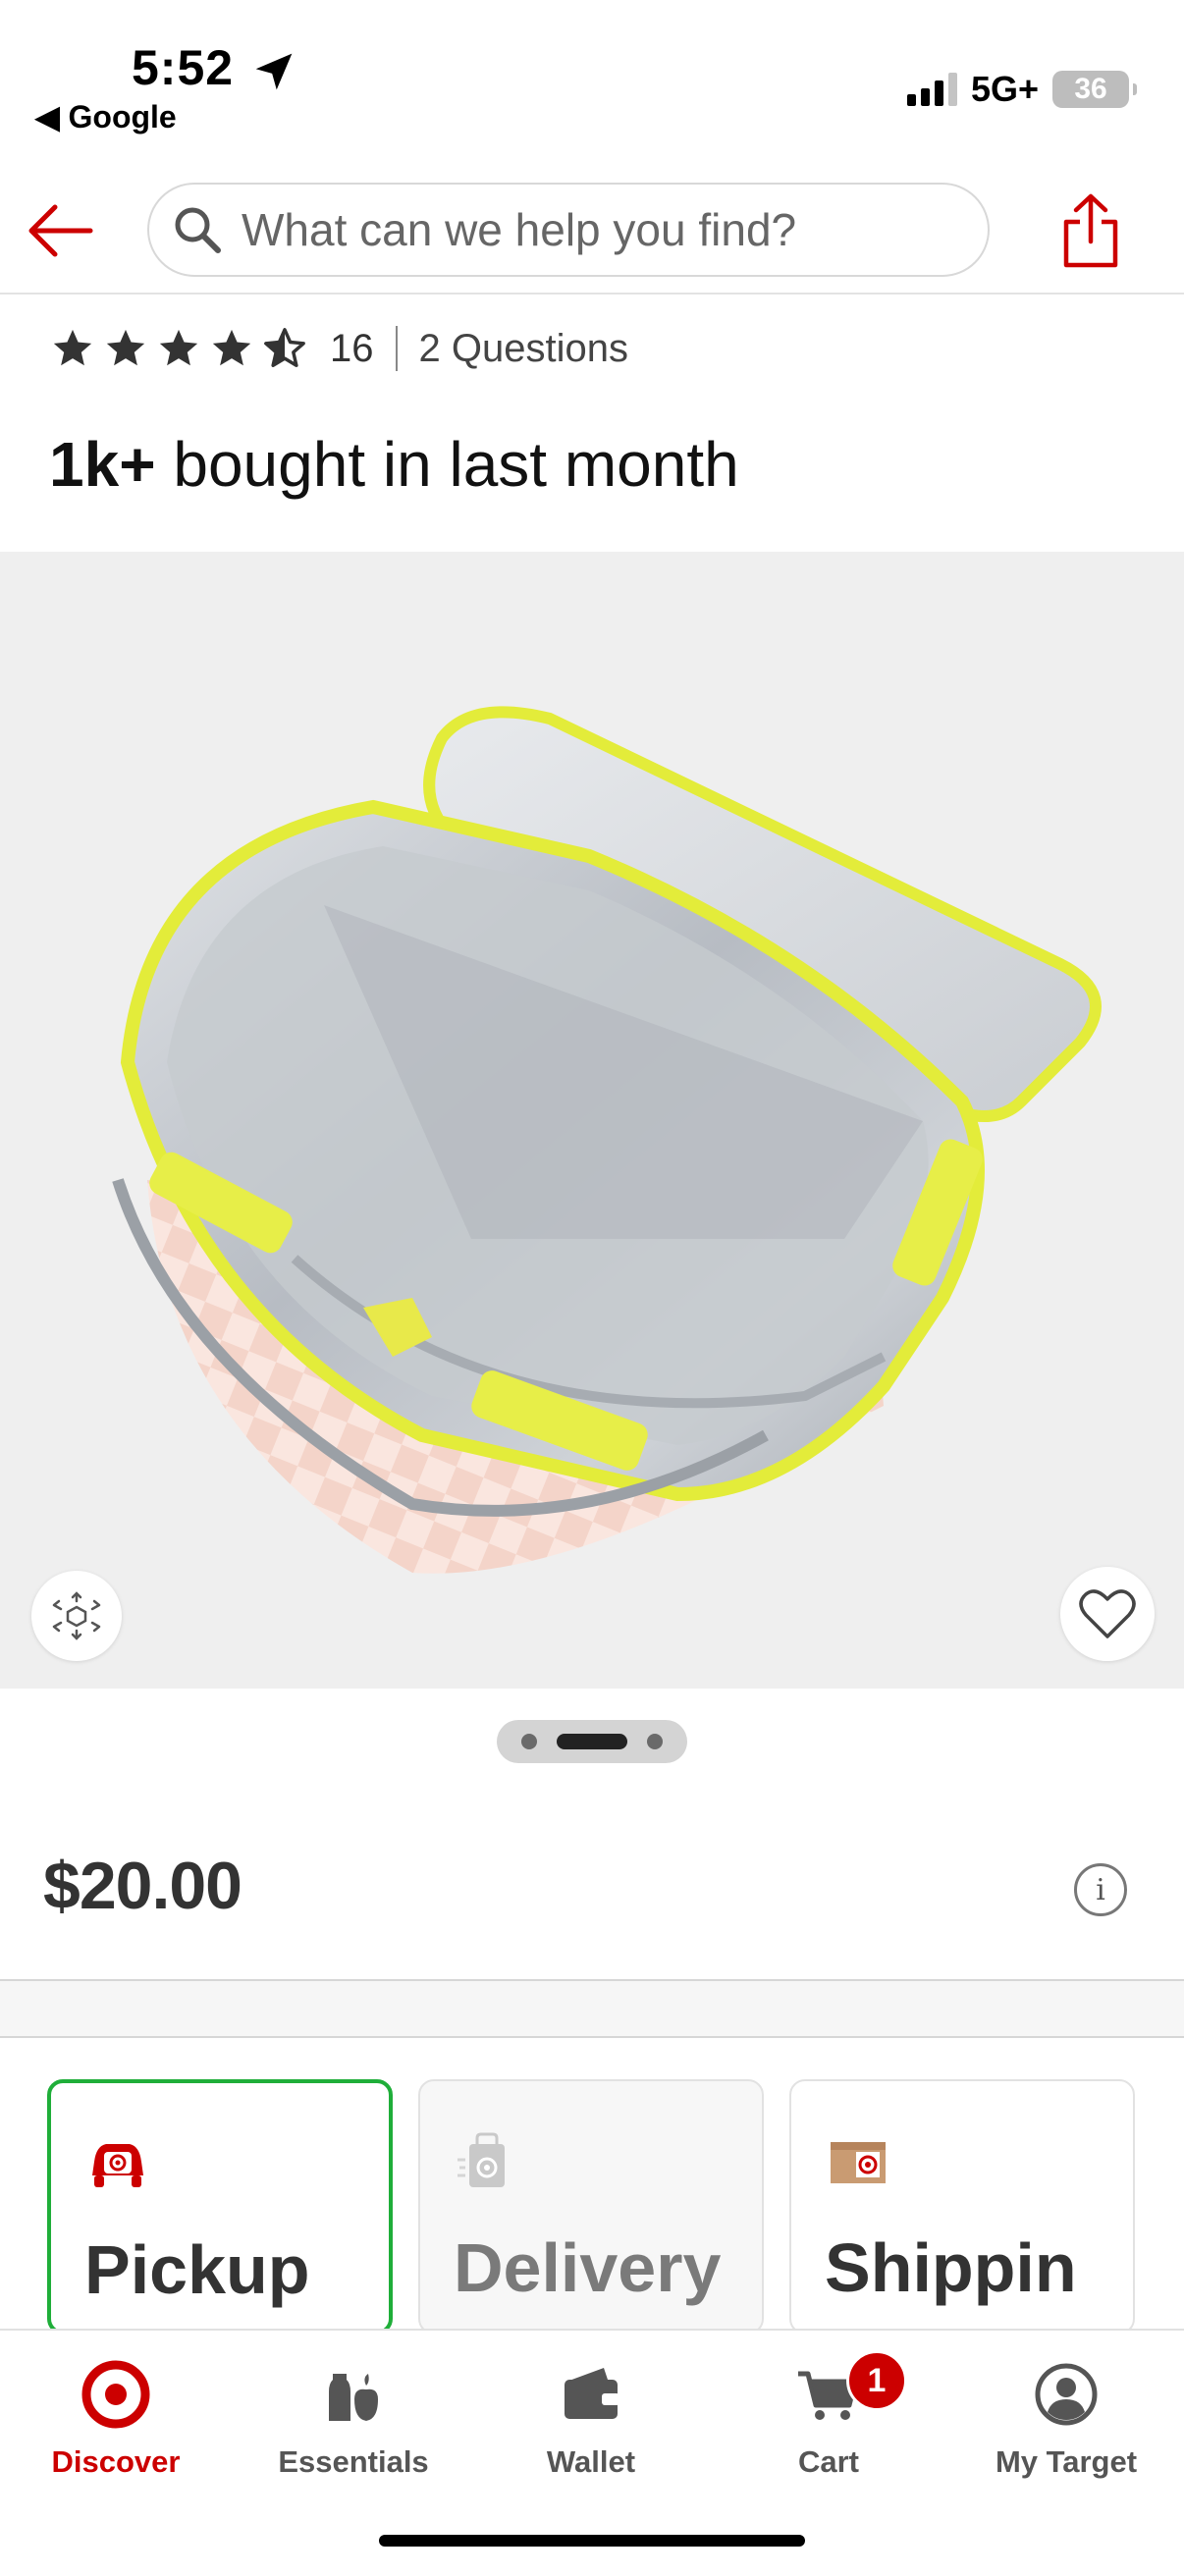 This screenshot has width=1184, height=2576. What do you see at coordinates (876, 2380) in the screenshot?
I see `cart-count-badge: 1` at bounding box center [876, 2380].